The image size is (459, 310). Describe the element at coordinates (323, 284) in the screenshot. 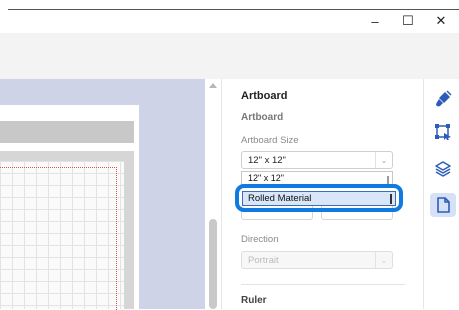

I see `section-divider` at that location.